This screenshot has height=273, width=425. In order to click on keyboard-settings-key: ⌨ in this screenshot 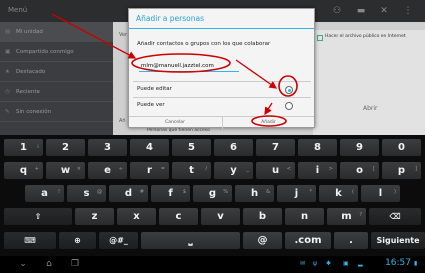, I will do `click(30, 240)`.